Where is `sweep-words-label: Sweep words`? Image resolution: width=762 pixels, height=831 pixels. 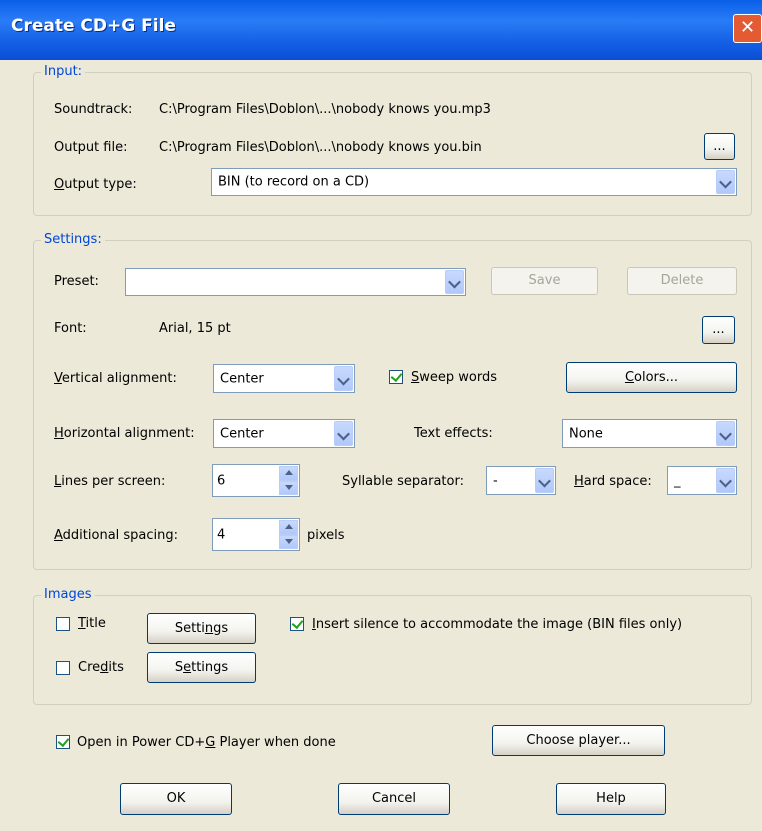 sweep-words-label: Sweep words is located at coordinates (454, 377).